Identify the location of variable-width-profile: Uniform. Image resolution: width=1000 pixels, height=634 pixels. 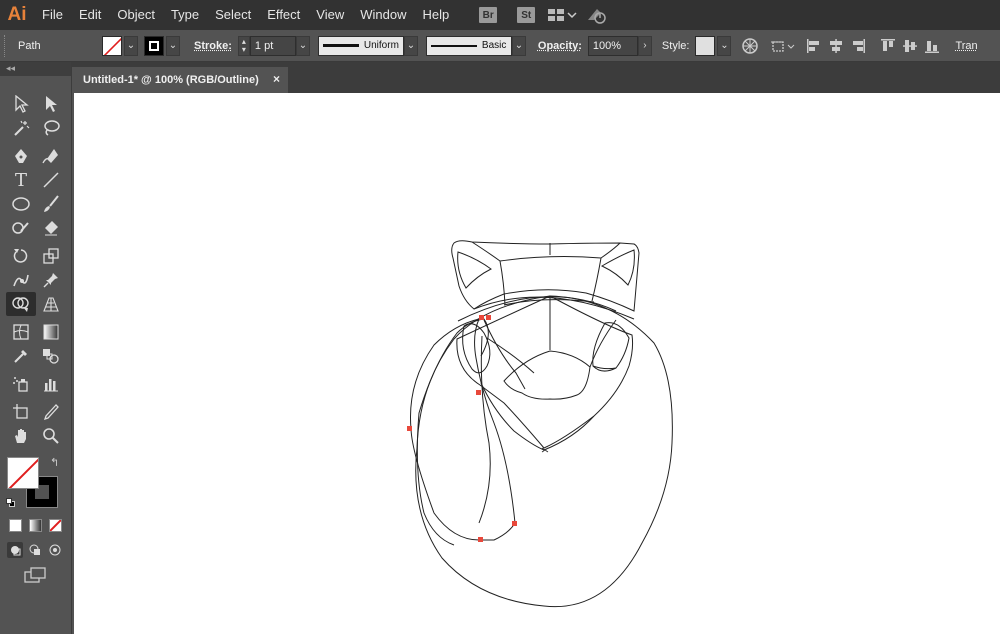
(360, 45).